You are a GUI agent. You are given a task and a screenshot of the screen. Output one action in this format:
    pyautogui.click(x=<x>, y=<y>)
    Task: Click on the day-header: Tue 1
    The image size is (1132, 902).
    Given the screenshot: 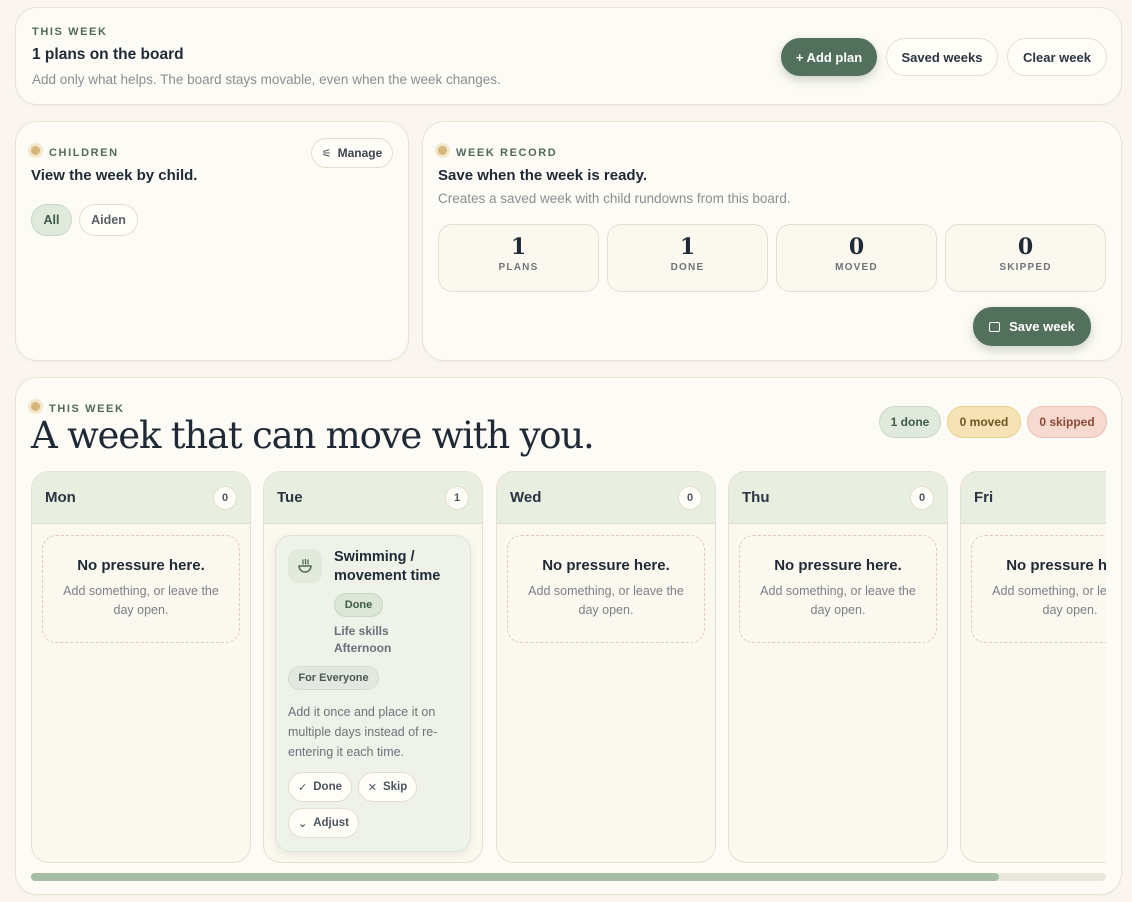 What is the action you would take?
    pyautogui.click(x=373, y=498)
    